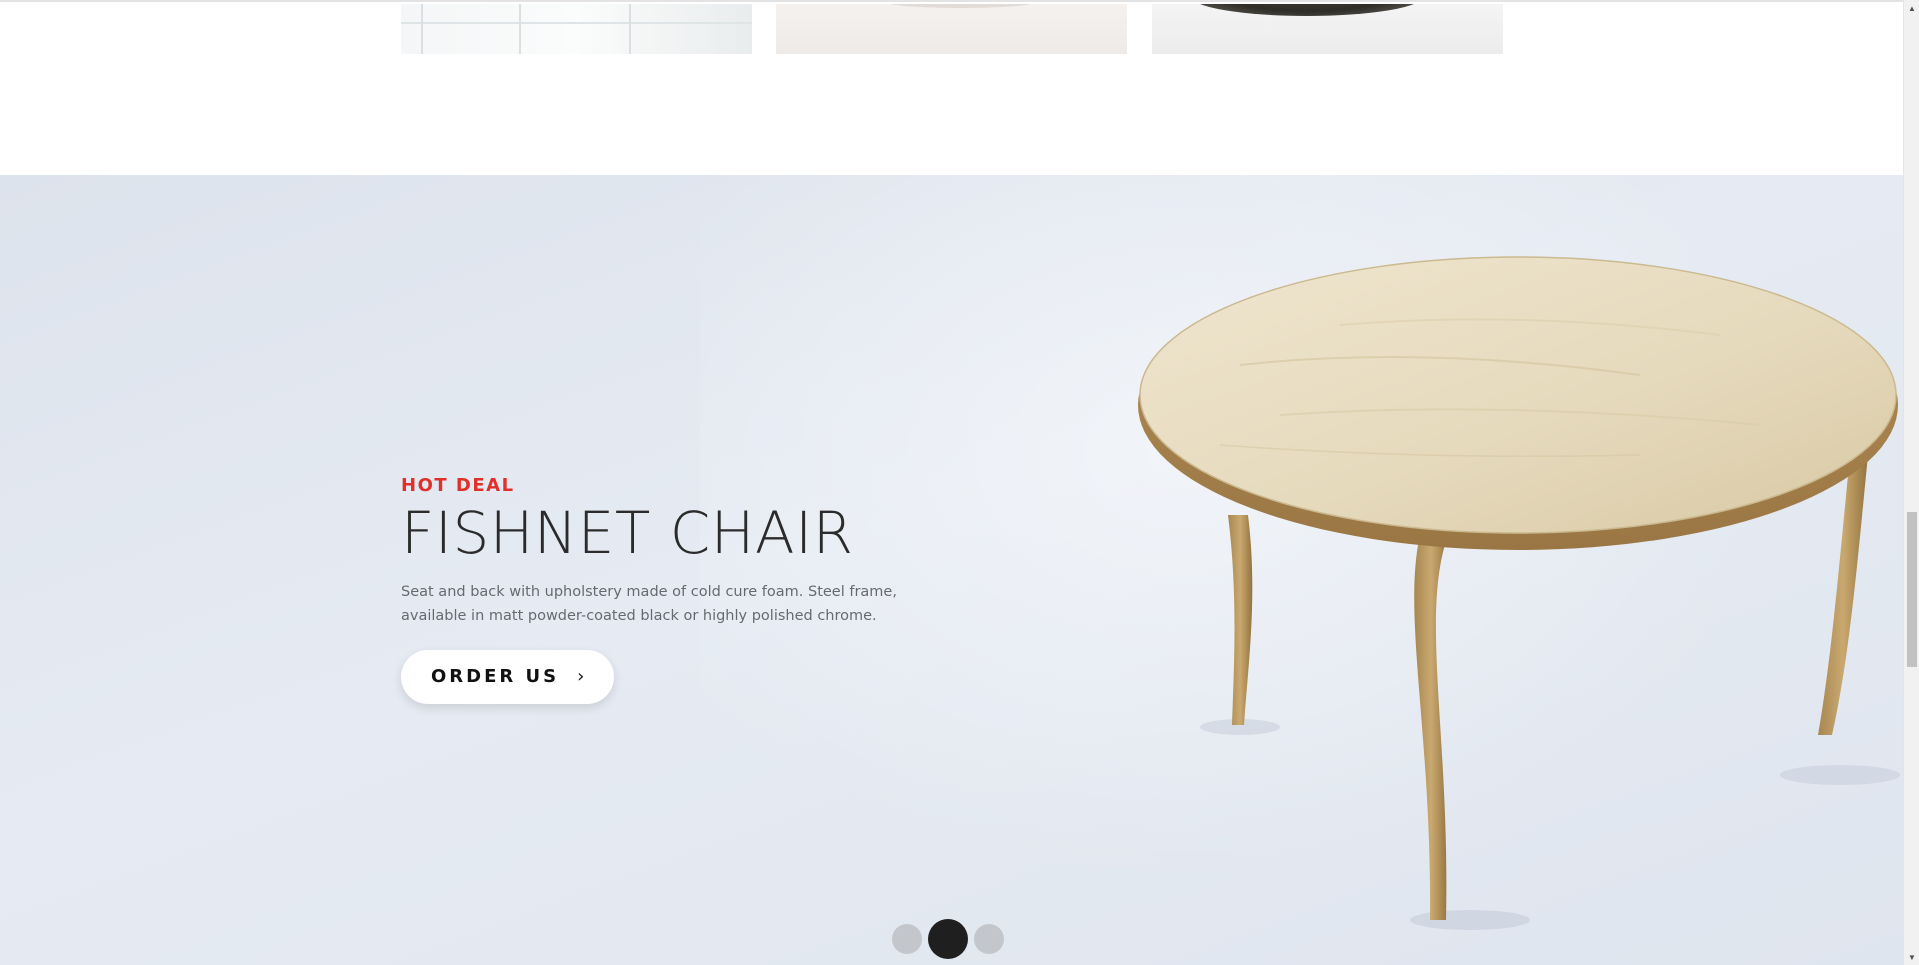 This screenshot has width=1919, height=965. I want to click on triangle-down-icon: ▼, so click(1911, 957).